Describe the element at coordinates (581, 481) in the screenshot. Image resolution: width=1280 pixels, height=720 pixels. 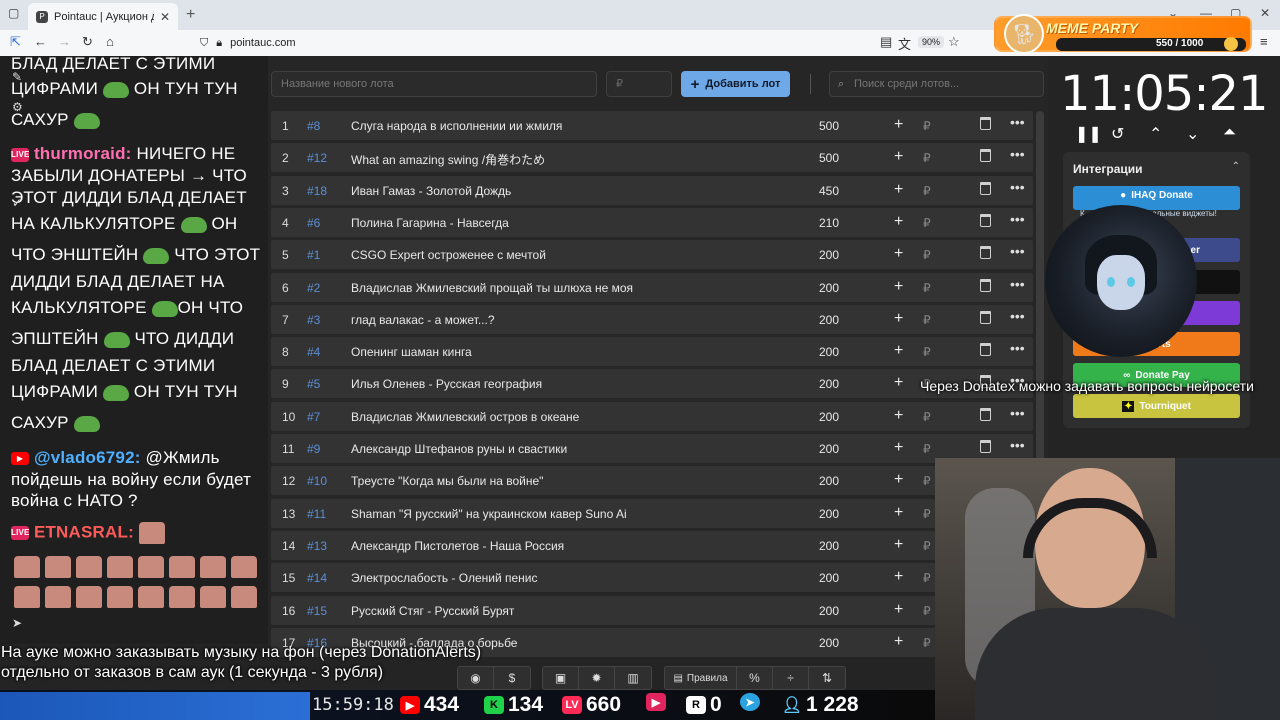
I see `lot-name: Треусте "Когда мы были на войне"` at that location.